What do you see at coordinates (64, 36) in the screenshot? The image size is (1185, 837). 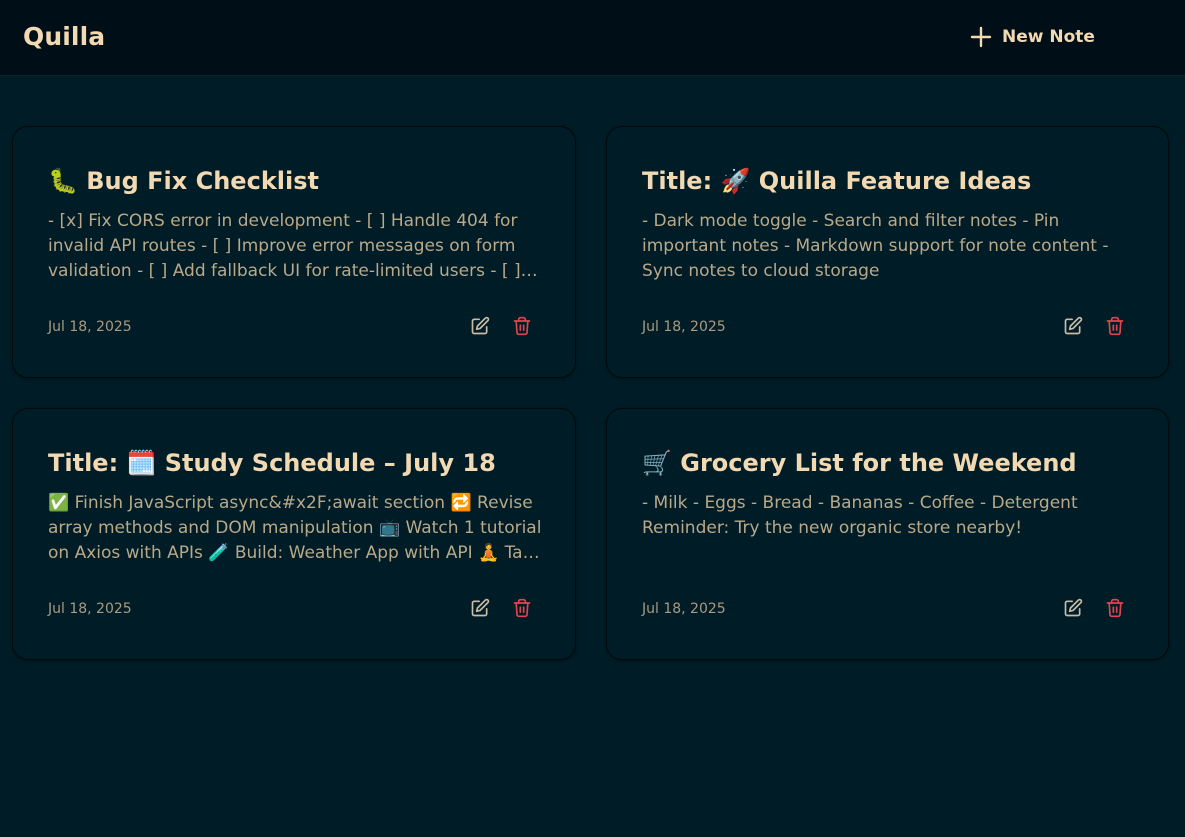 I see `app-logo: Quilla` at bounding box center [64, 36].